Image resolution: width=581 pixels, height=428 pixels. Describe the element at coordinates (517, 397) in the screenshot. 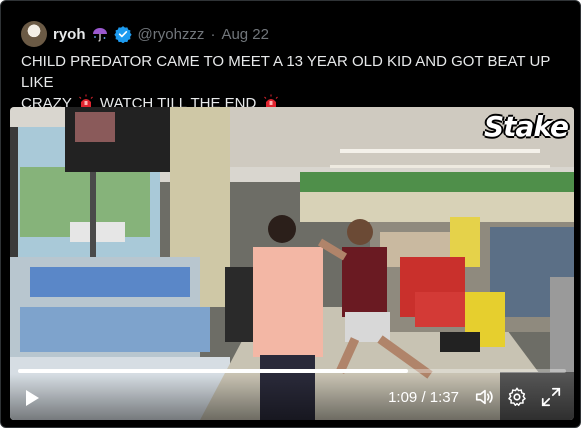

I see `gear-icon` at that location.